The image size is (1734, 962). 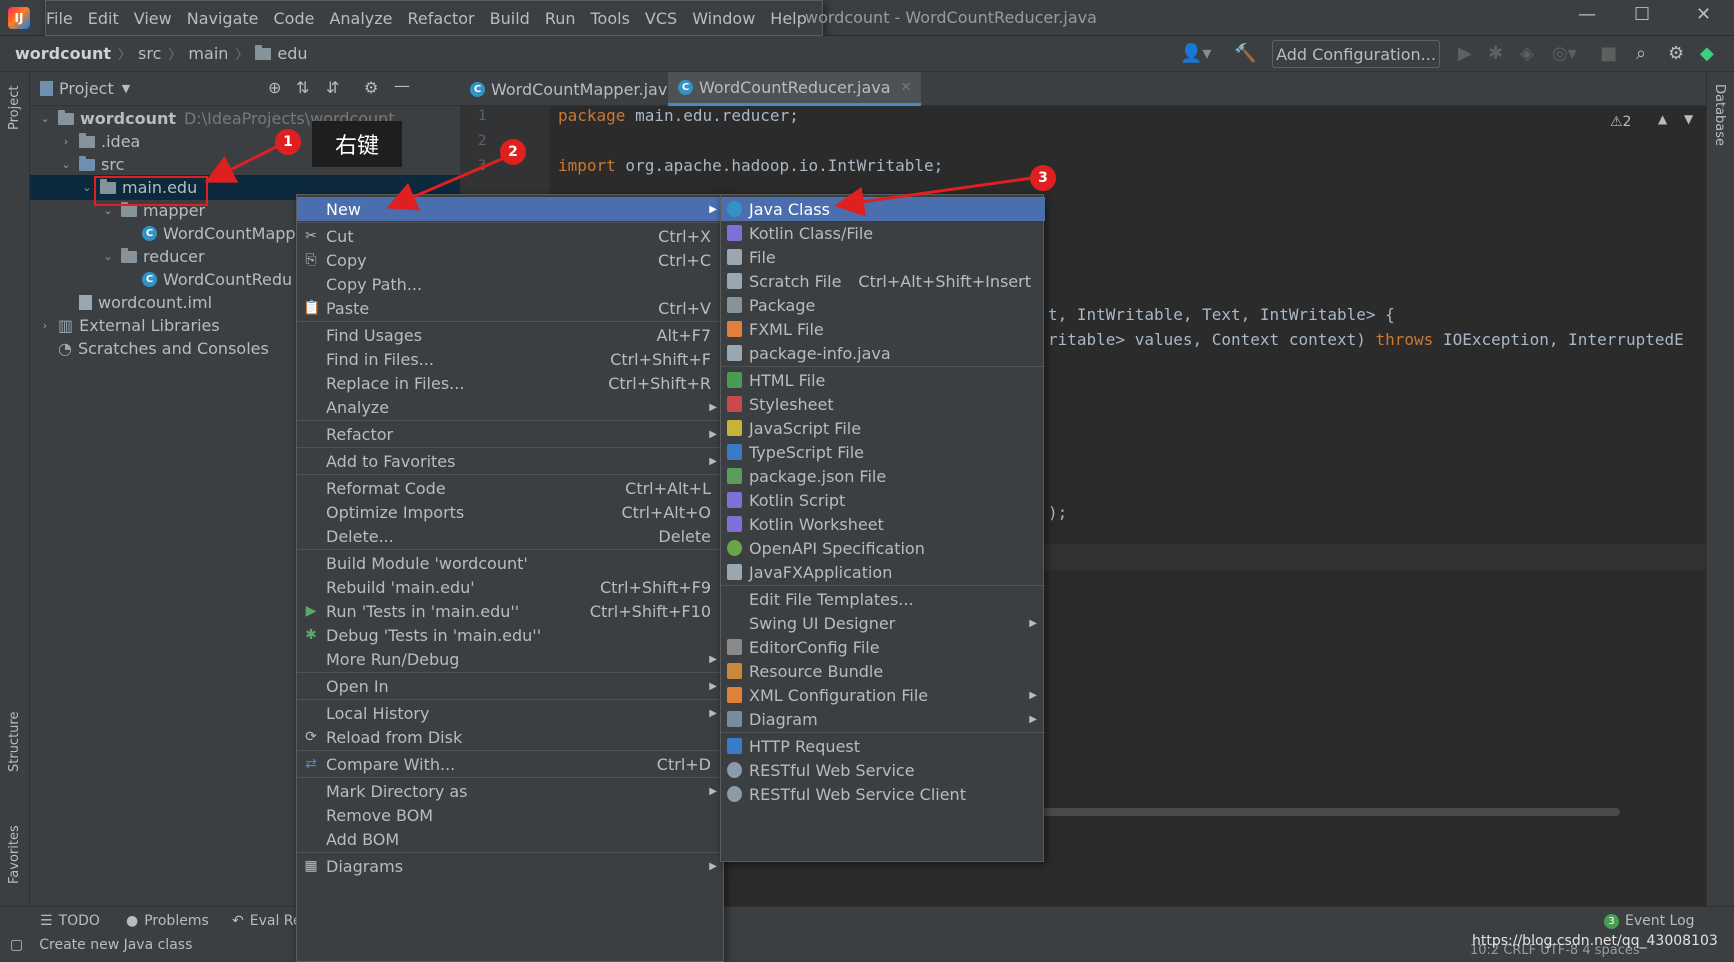 I want to click on annotation-arrows, so click(x=618, y=180).